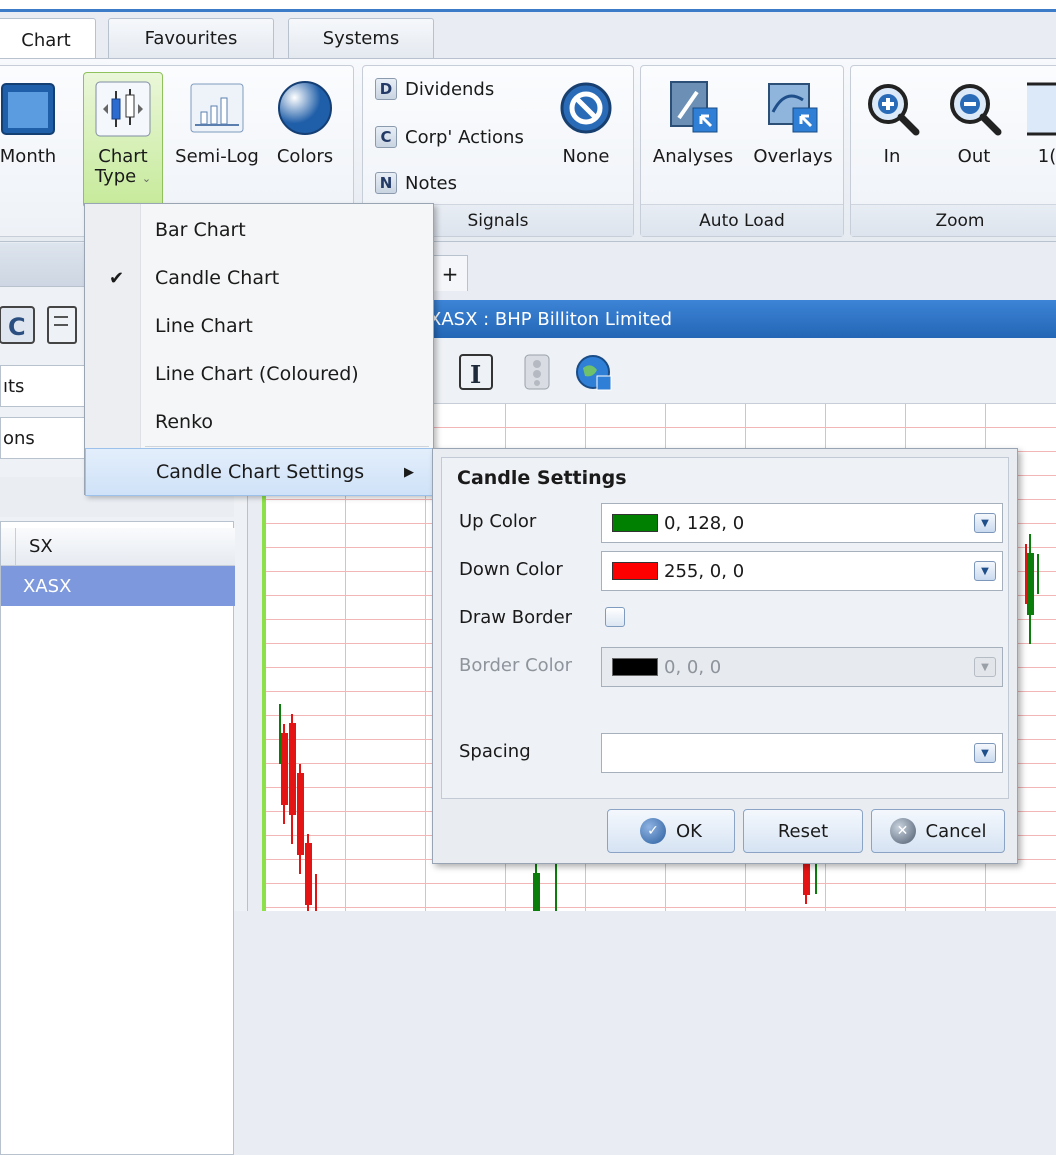 The image size is (1056, 1155). Describe the element at coordinates (146, 178) in the screenshot. I see `chevron-down-icon: ⌄` at that location.